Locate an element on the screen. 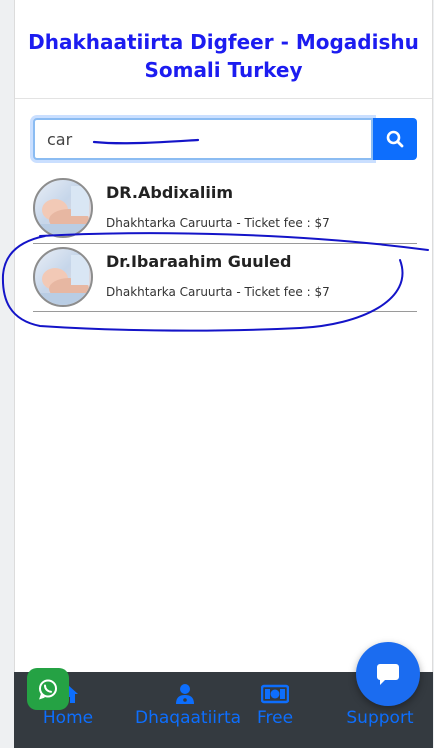  doctor-name: DR.Abdixaliim is located at coordinates (169, 192).